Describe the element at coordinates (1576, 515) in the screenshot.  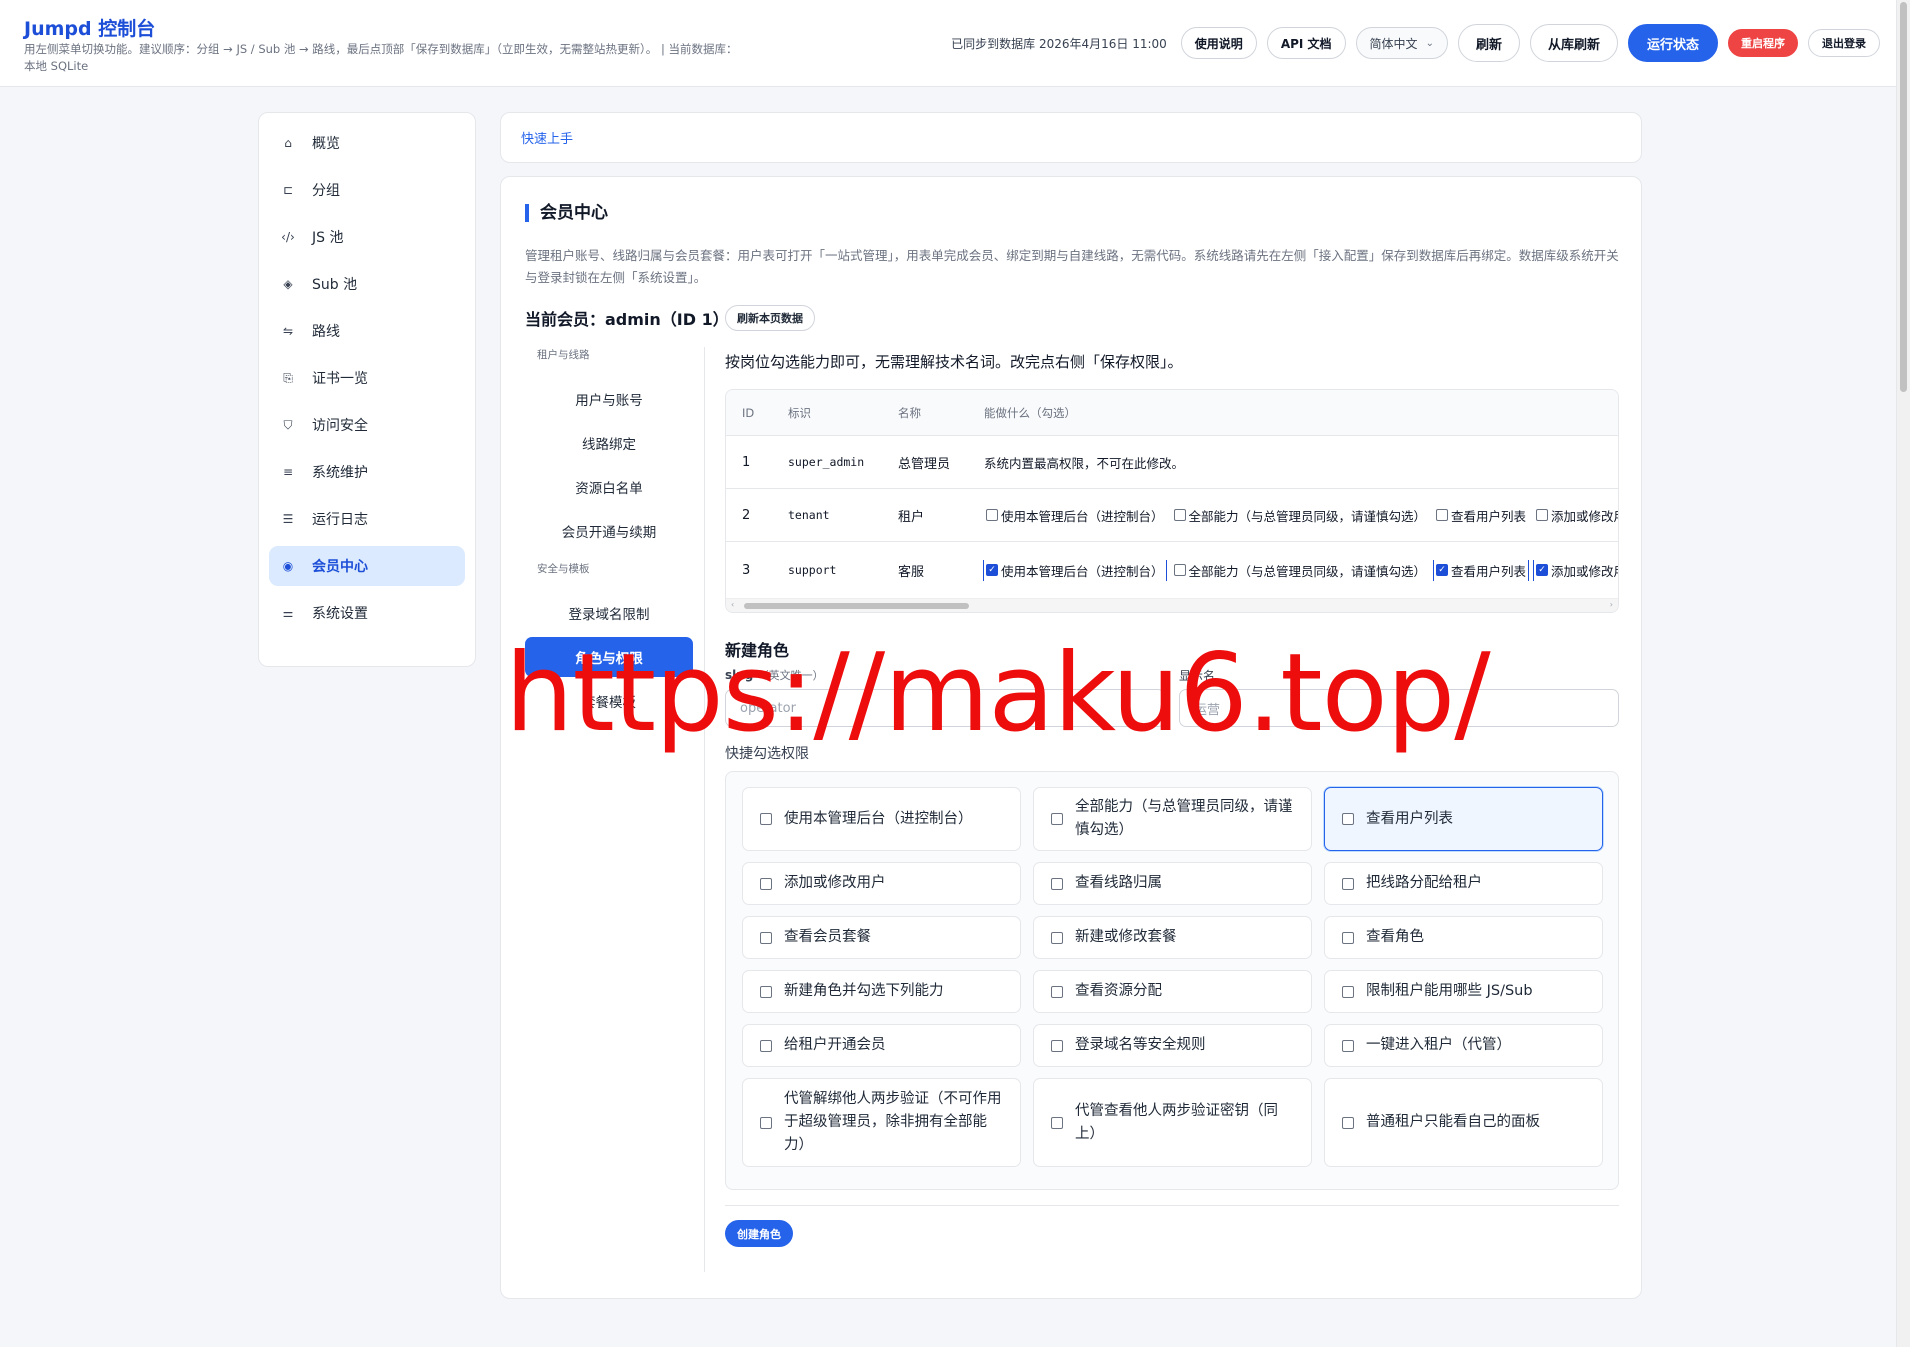
I see `capability-checkbox: 添加或修改用户` at that location.